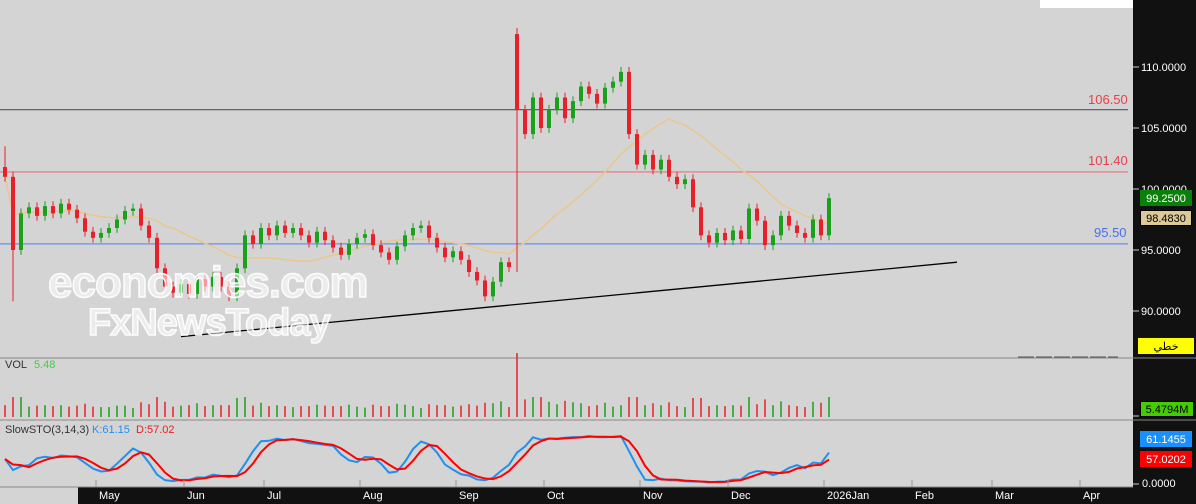 Image resolution: width=1196 pixels, height=504 pixels. I want to click on sto-label: SlowSTO(3,14,3), so click(47, 430).